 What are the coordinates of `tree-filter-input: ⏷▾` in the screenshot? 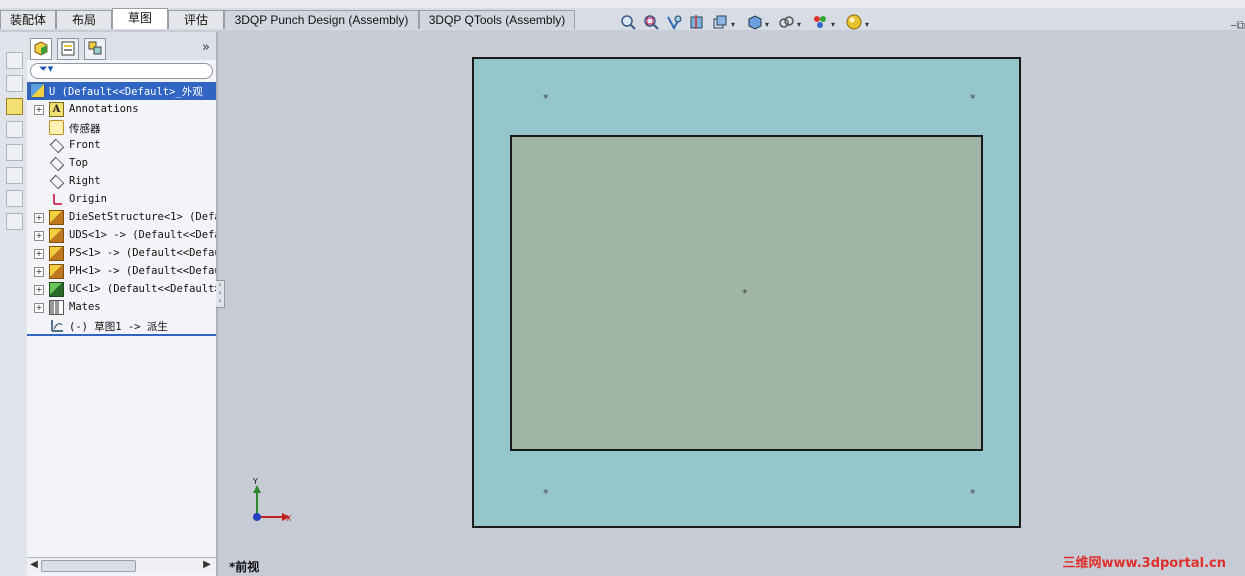 It's located at (121, 70).